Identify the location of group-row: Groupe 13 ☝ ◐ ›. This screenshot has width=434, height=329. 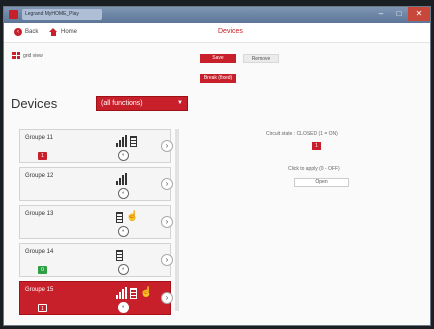
(96, 222).